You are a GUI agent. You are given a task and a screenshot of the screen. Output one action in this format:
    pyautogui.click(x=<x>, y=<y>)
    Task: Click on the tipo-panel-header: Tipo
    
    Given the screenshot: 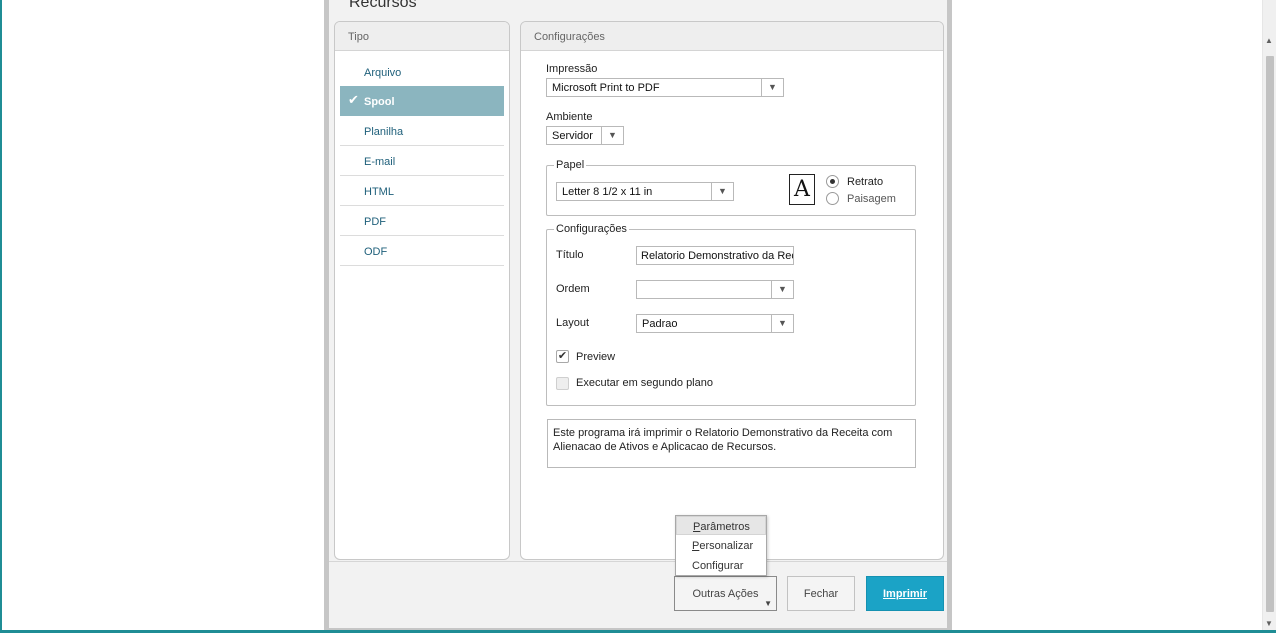 What is the action you would take?
    pyautogui.click(x=422, y=36)
    